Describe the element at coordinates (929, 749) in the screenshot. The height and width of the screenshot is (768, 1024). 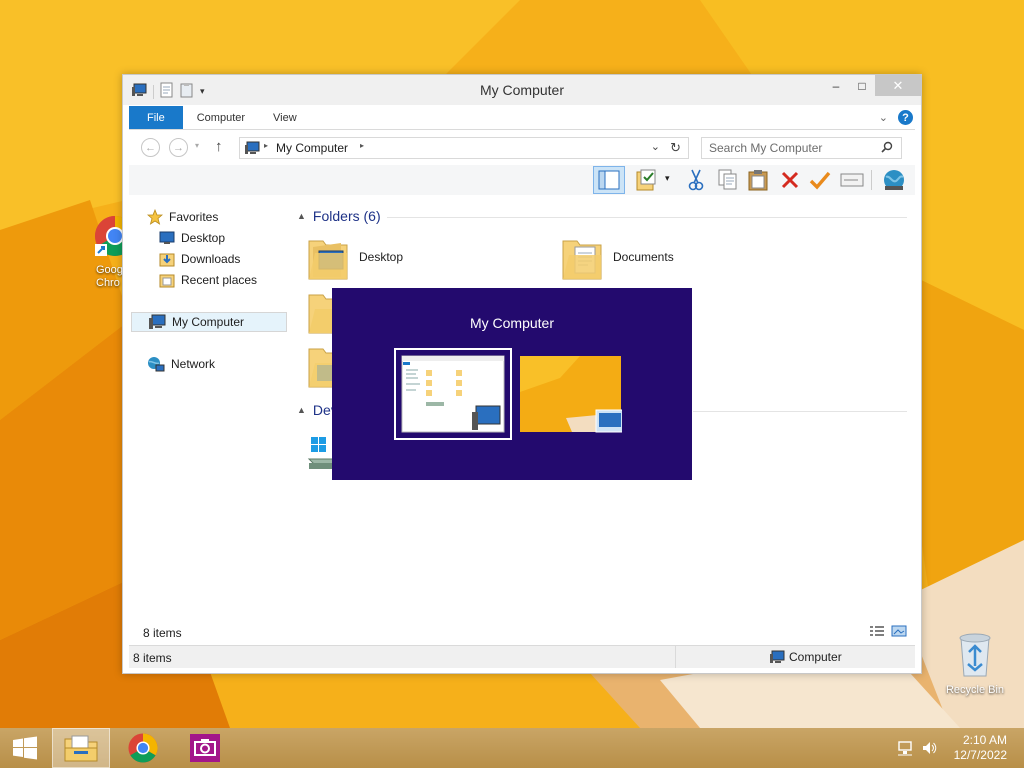
I see `volume-icon` at that location.